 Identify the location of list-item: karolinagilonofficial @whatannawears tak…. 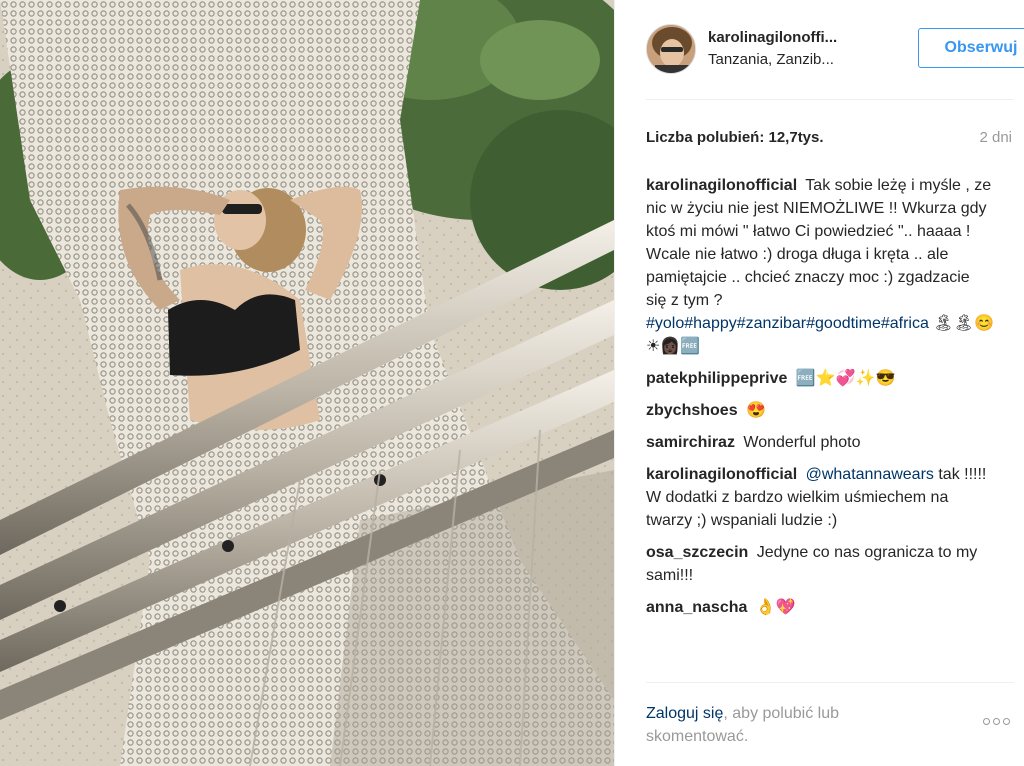
(820, 497).